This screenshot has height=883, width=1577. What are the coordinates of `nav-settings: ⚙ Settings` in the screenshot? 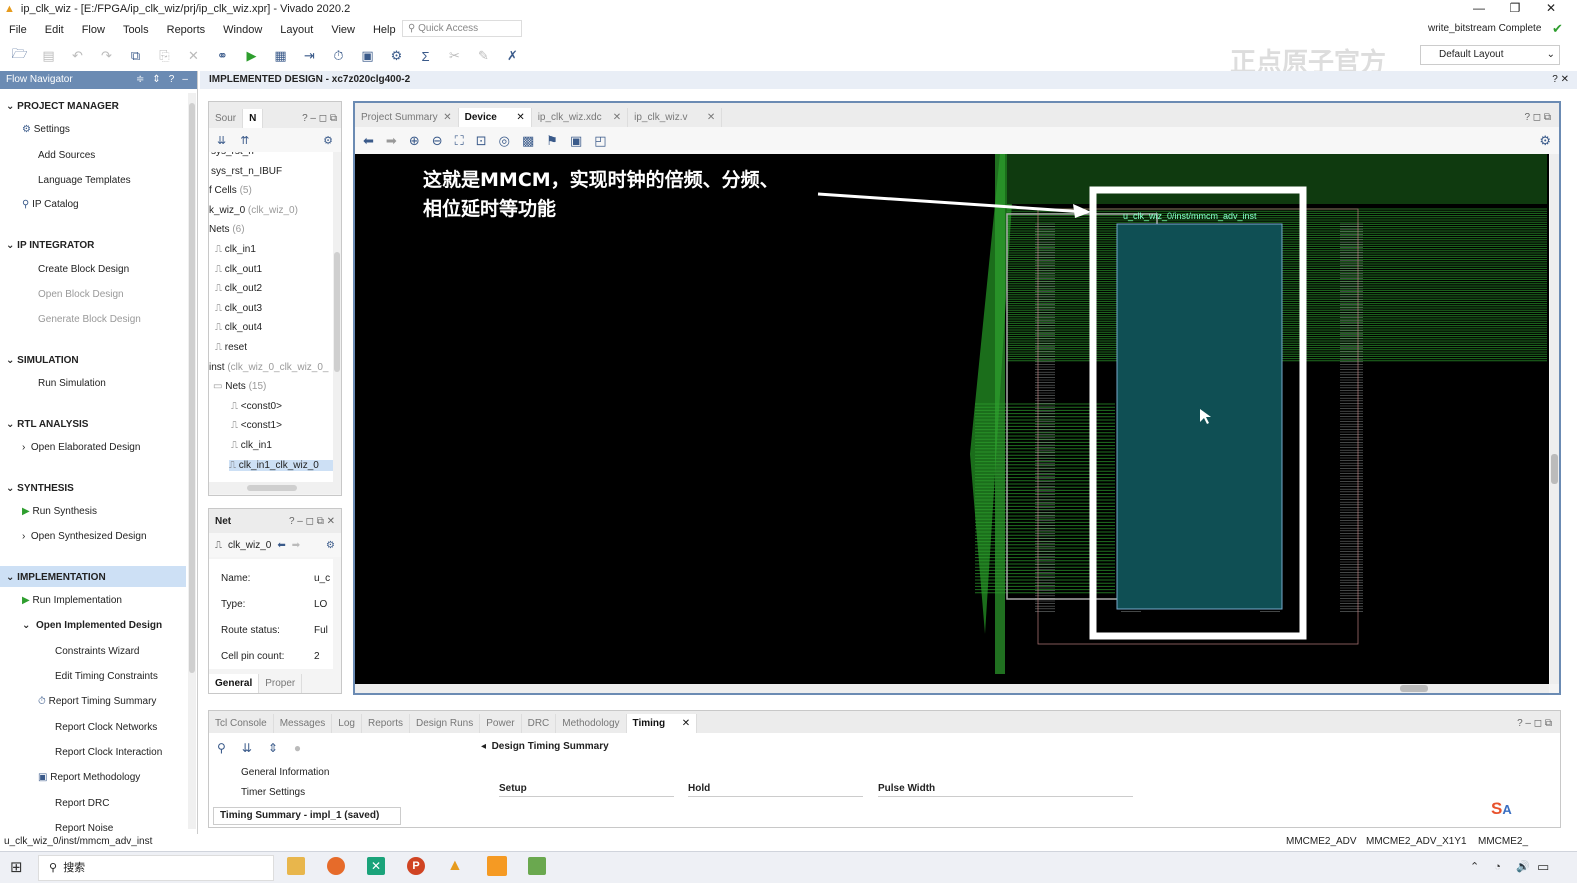 It's located at (46, 129).